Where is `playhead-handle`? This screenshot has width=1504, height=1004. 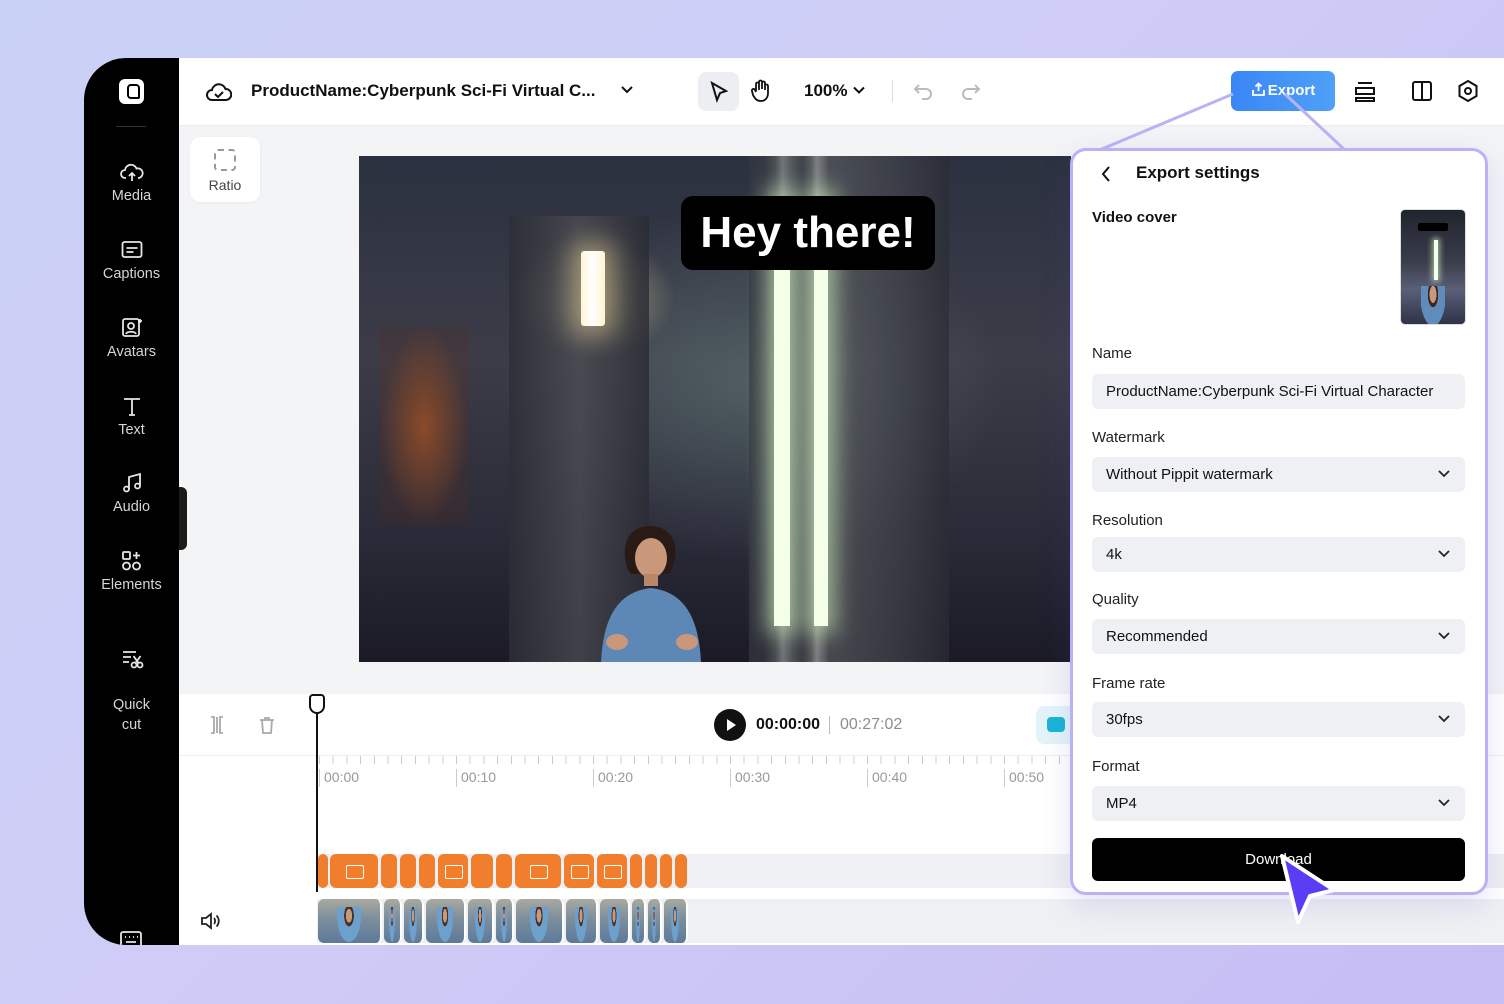
playhead-handle is located at coordinates (317, 704).